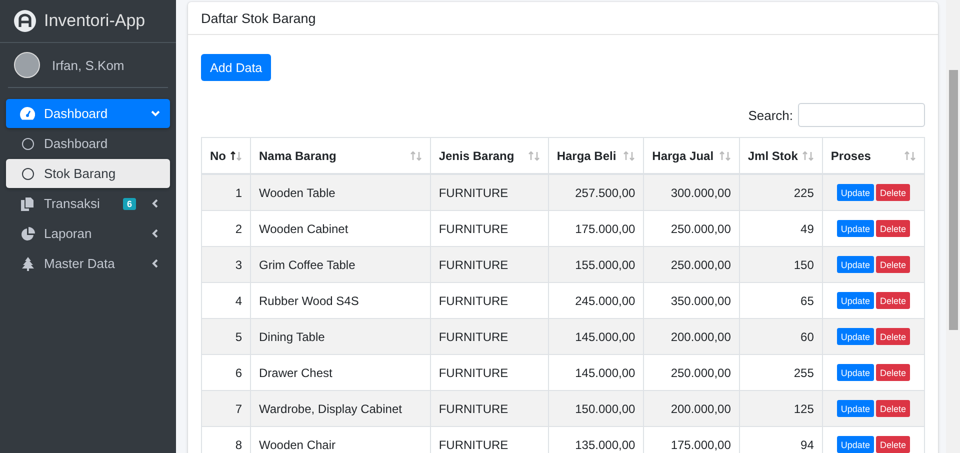 This screenshot has width=960, height=453. Describe the element at coordinates (596, 408) in the screenshot. I see `table-cell: 150.000,00` at that location.